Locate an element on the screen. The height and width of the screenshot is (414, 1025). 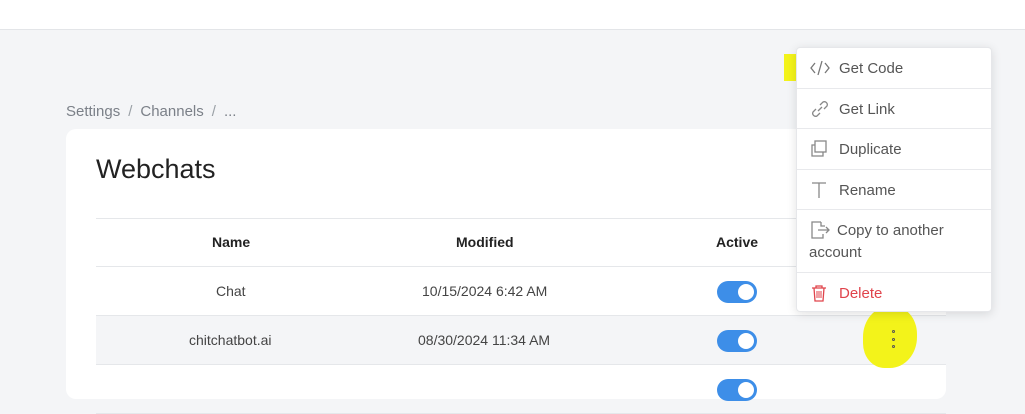
menu-item-label: Get Code is located at coordinates (871, 68).